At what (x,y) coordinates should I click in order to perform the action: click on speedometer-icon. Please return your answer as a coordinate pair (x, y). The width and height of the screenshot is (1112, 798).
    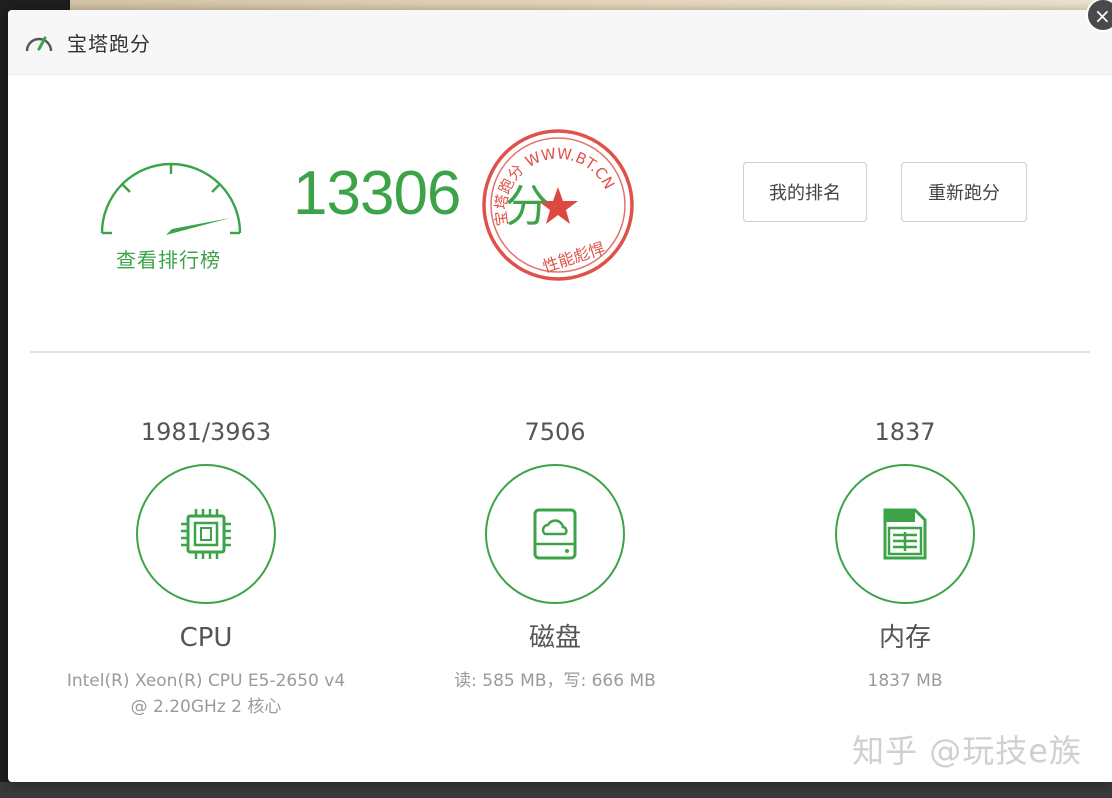
    Looking at the image, I should click on (39, 42).